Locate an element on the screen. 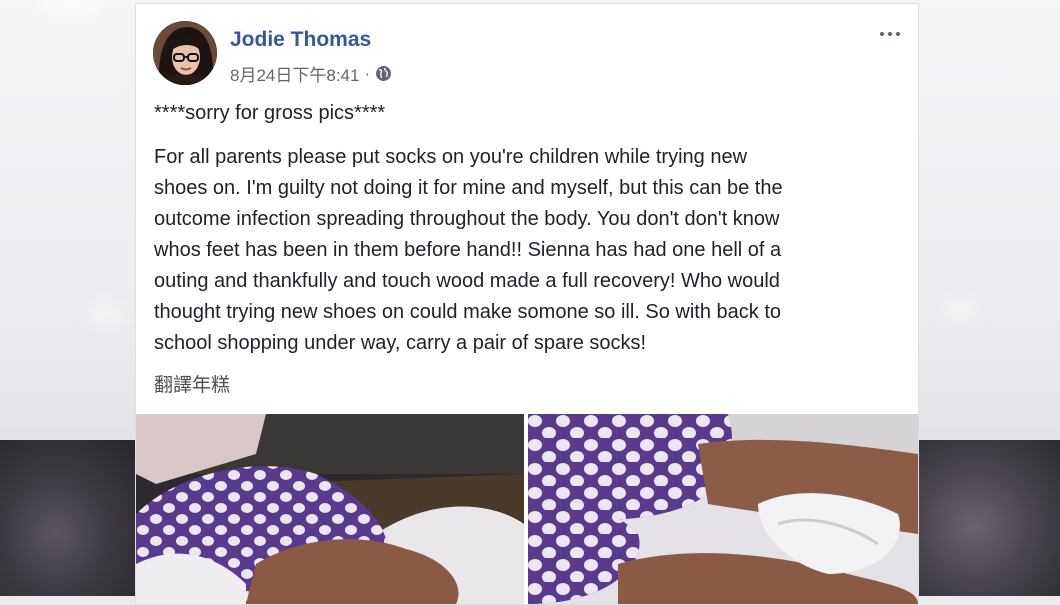 The height and width of the screenshot is (605, 1060). avatar-image is located at coordinates (185, 53).